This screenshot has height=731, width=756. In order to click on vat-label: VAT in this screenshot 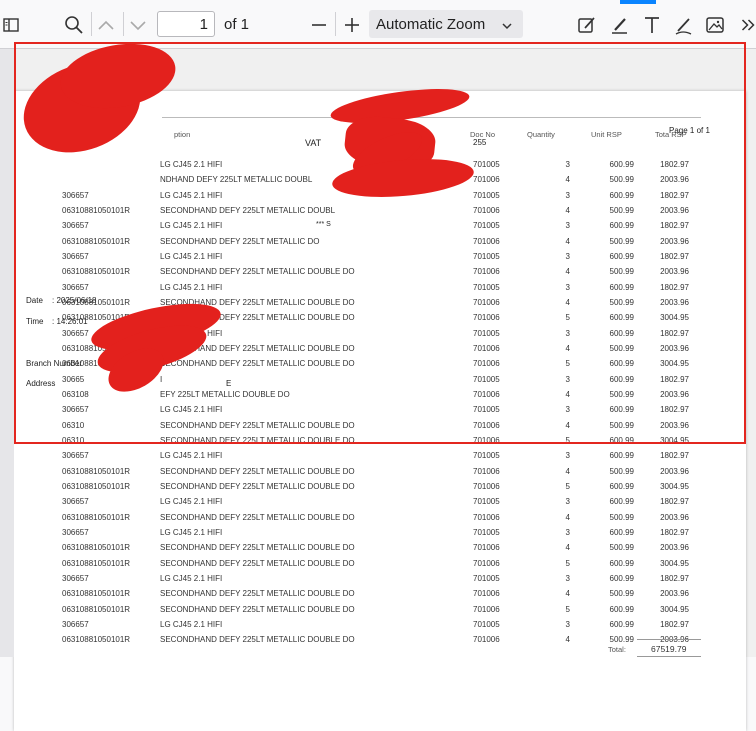, I will do `click(313, 143)`.